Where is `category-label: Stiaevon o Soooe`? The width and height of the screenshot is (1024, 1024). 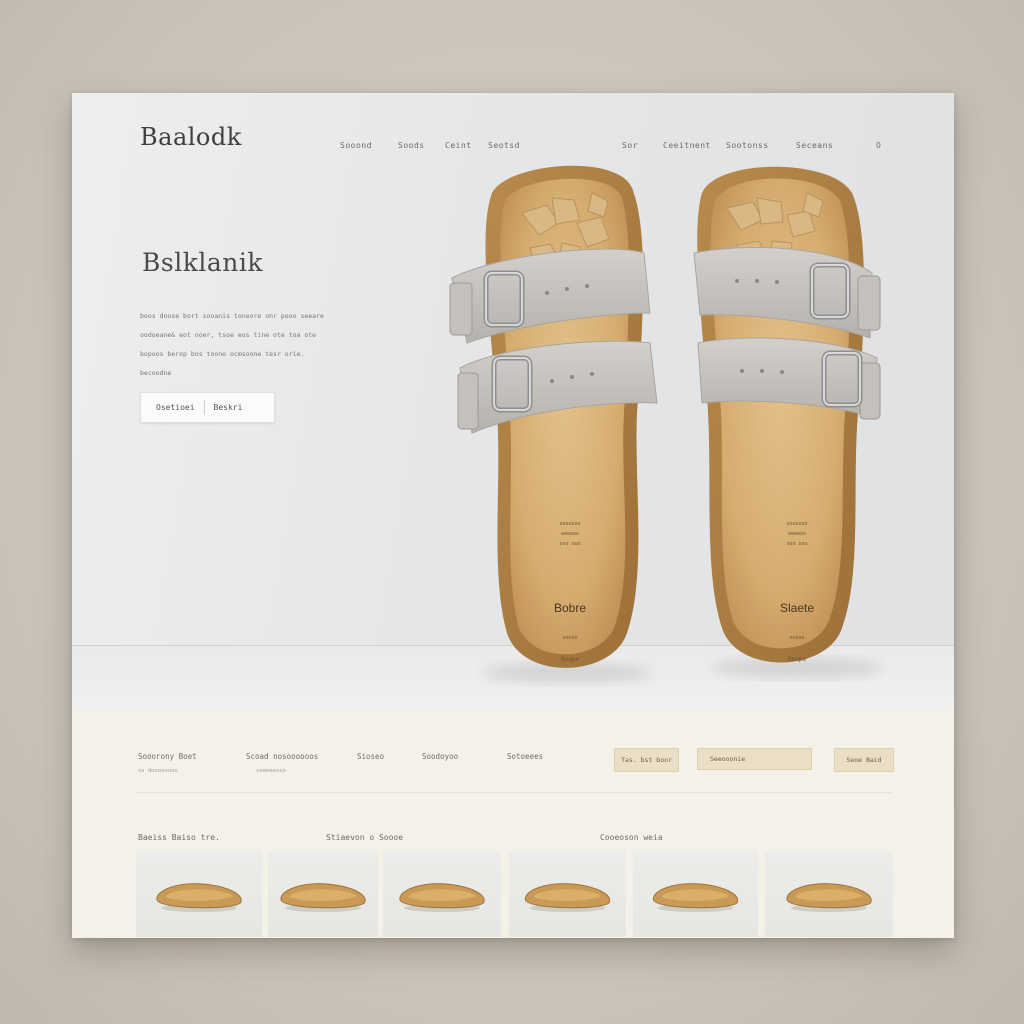 category-label: Stiaevon o Soooe is located at coordinates (364, 837).